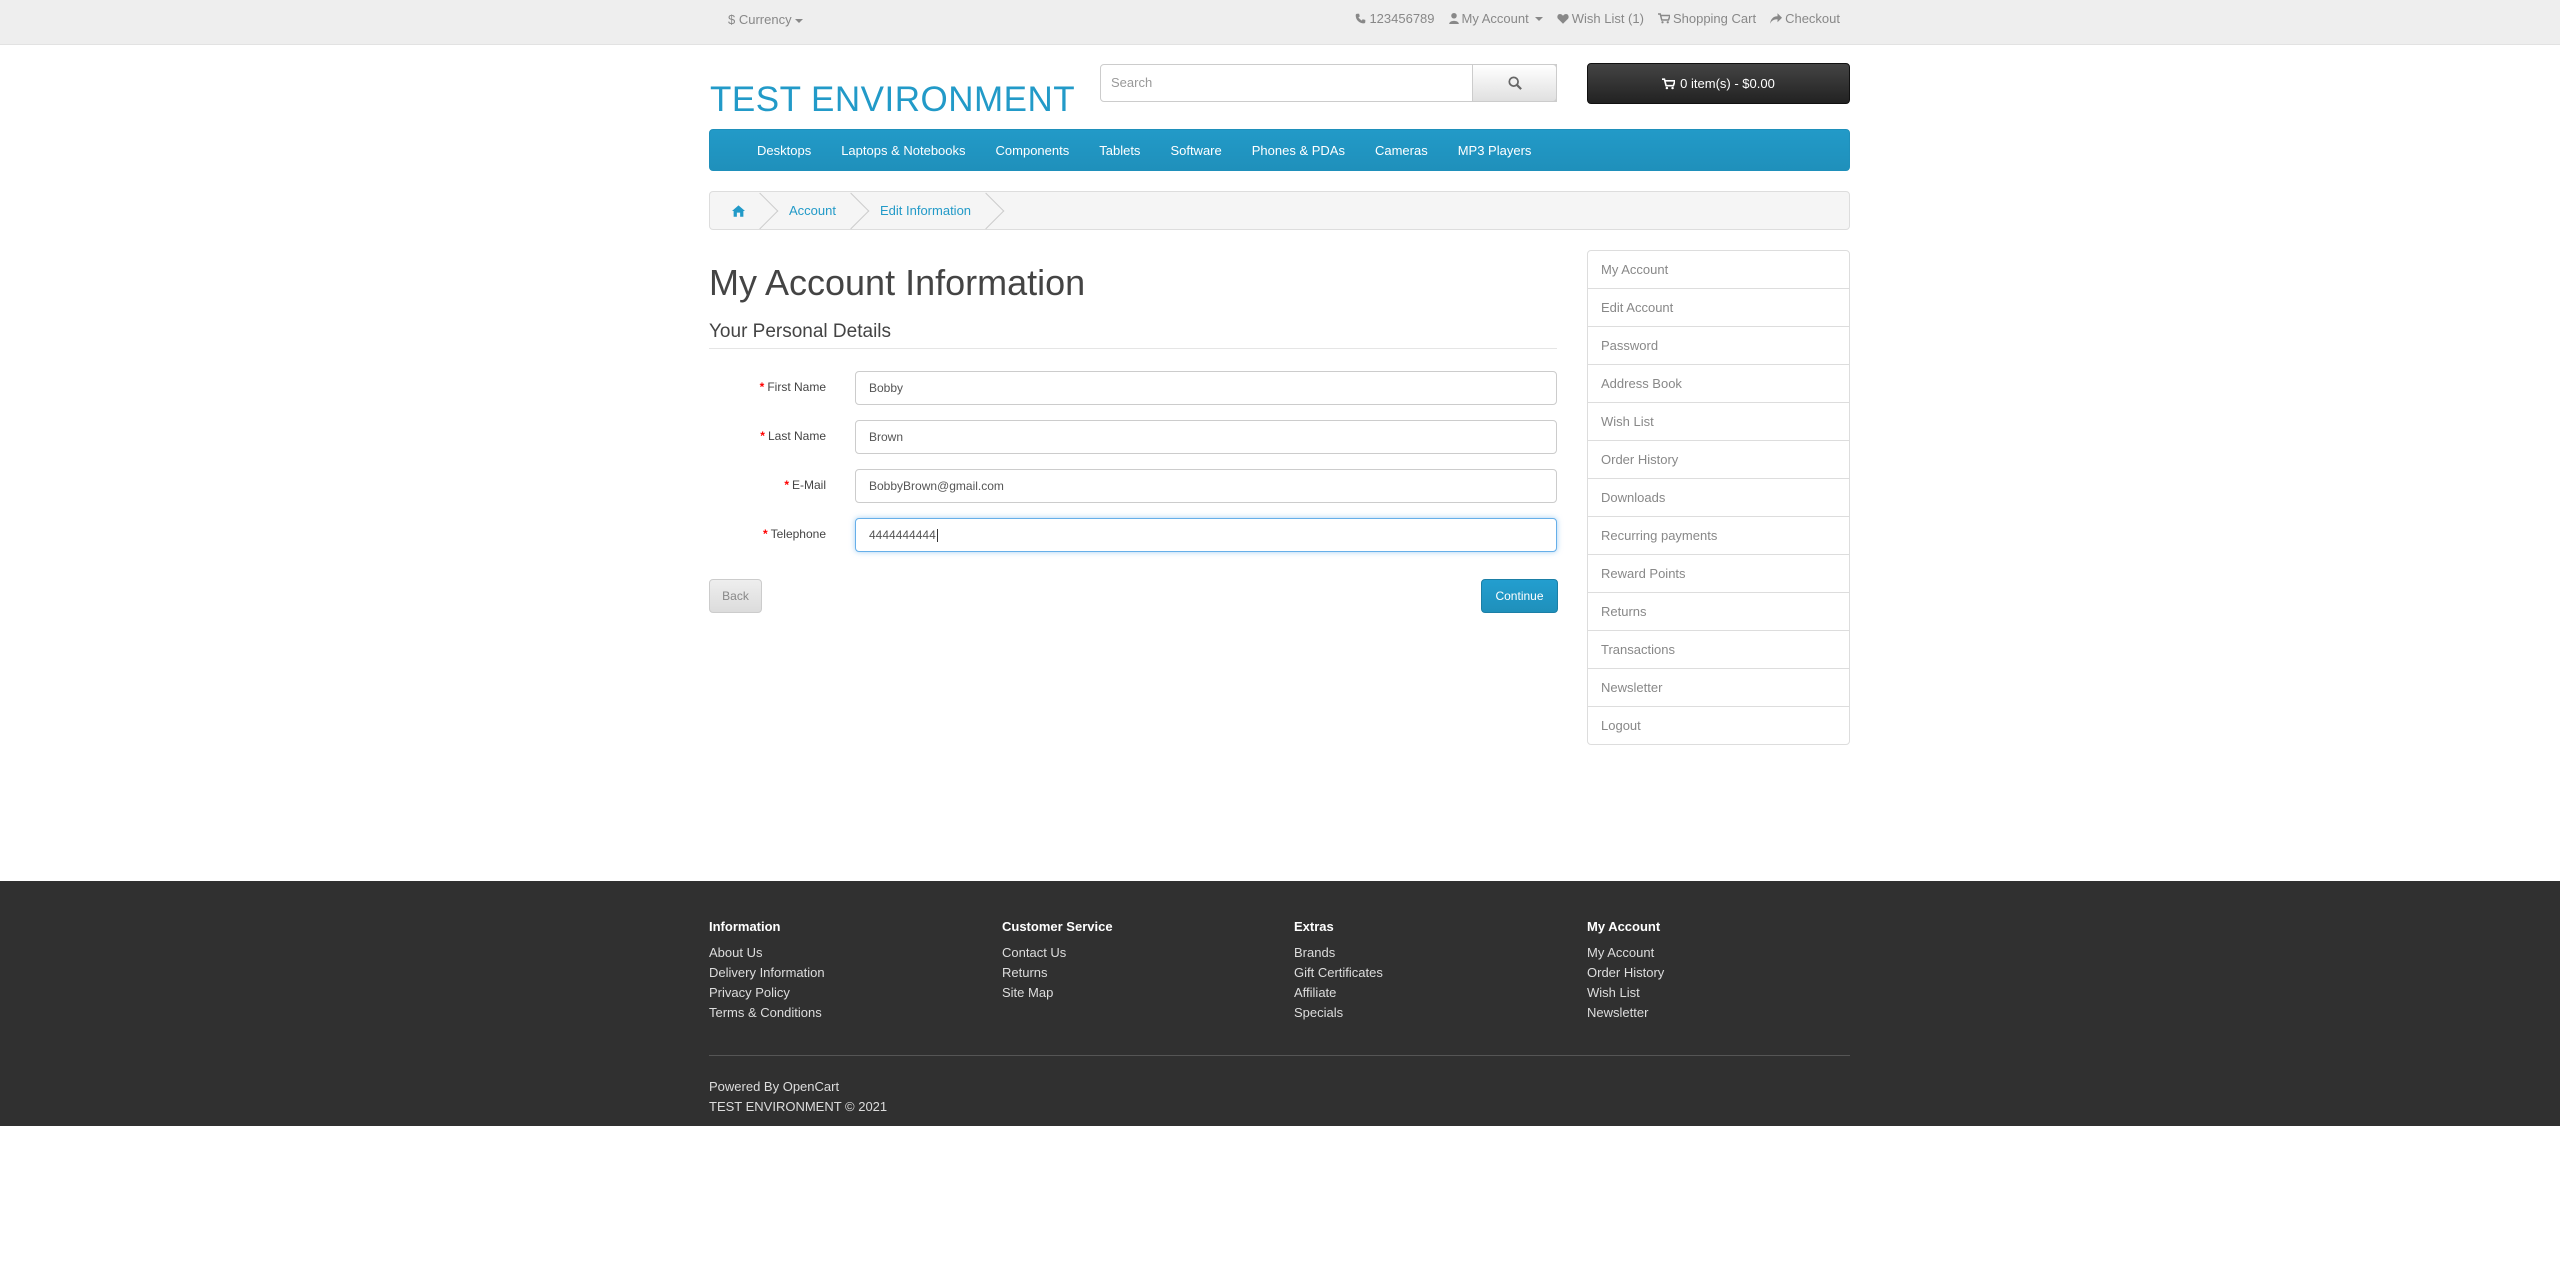  I want to click on shopping-cart-label: Shopping Cart, so click(1714, 18).